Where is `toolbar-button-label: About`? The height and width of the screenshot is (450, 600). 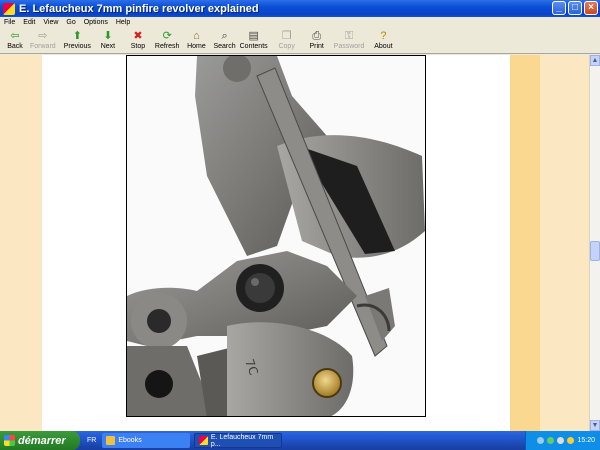 toolbar-button-label: About is located at coordinates (383, 46).